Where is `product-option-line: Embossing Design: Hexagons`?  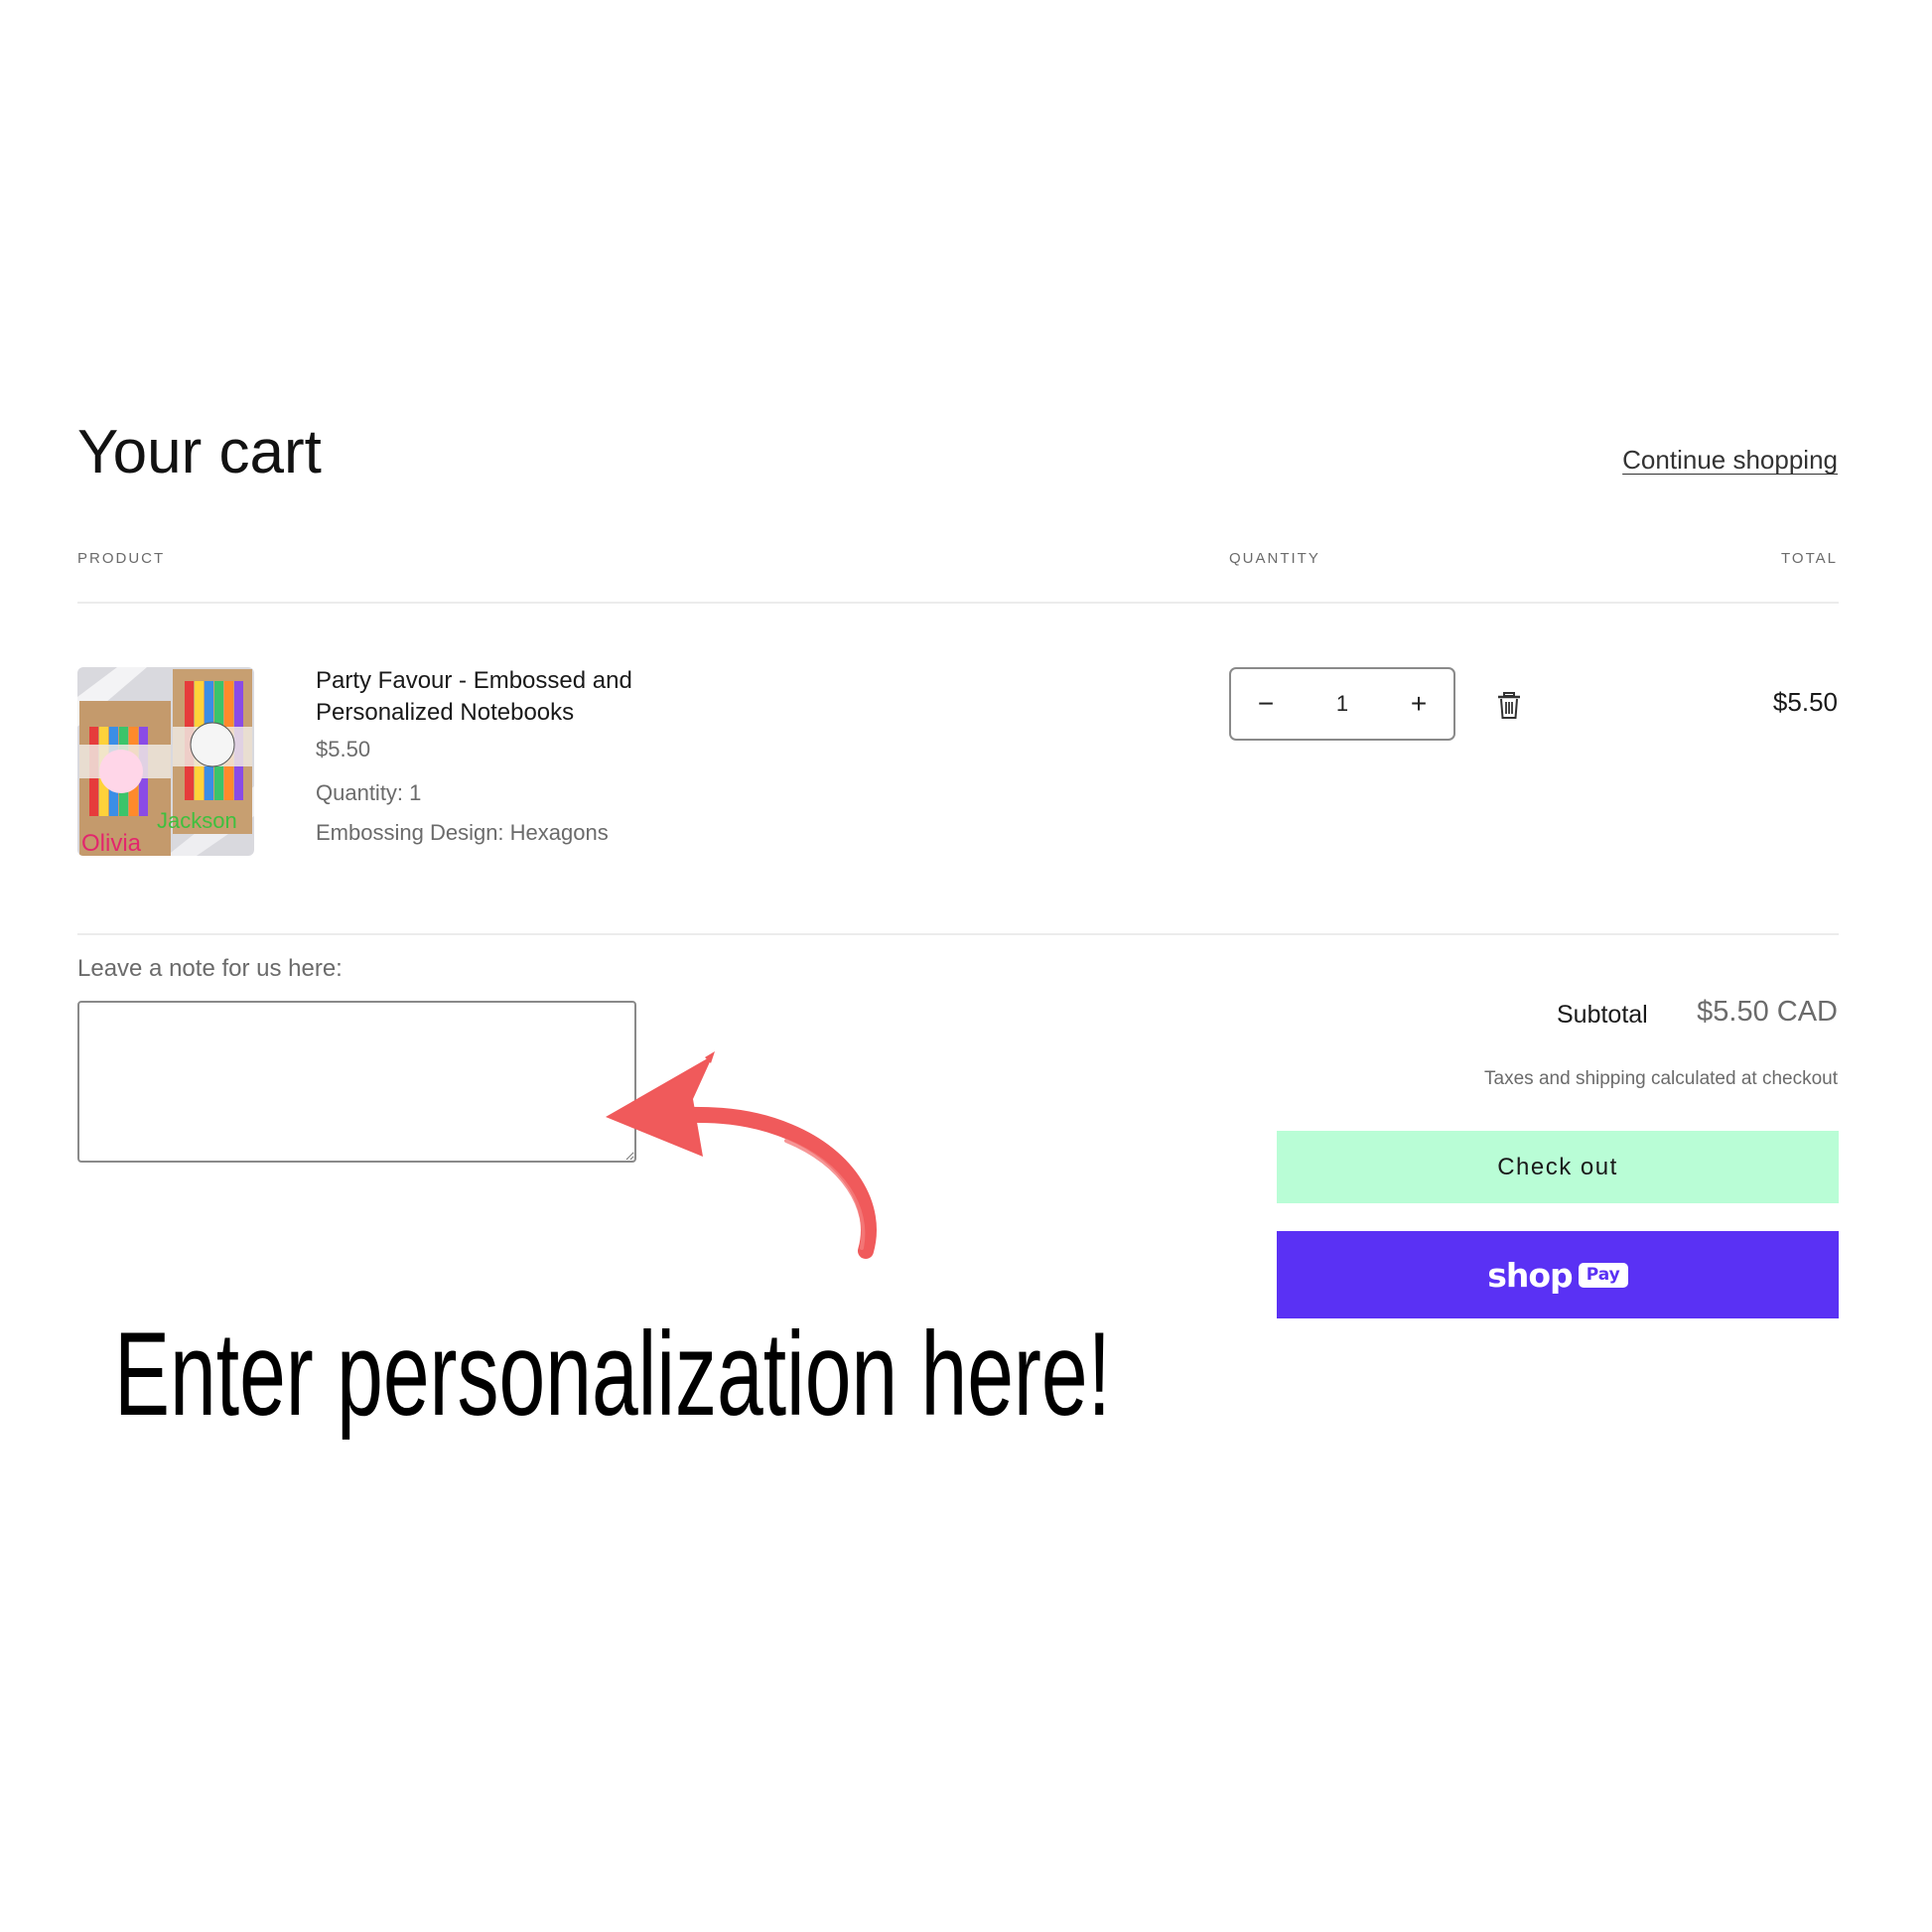 product-option-line: Embossing Design: Hexagons is located at coordinates (462, 833).